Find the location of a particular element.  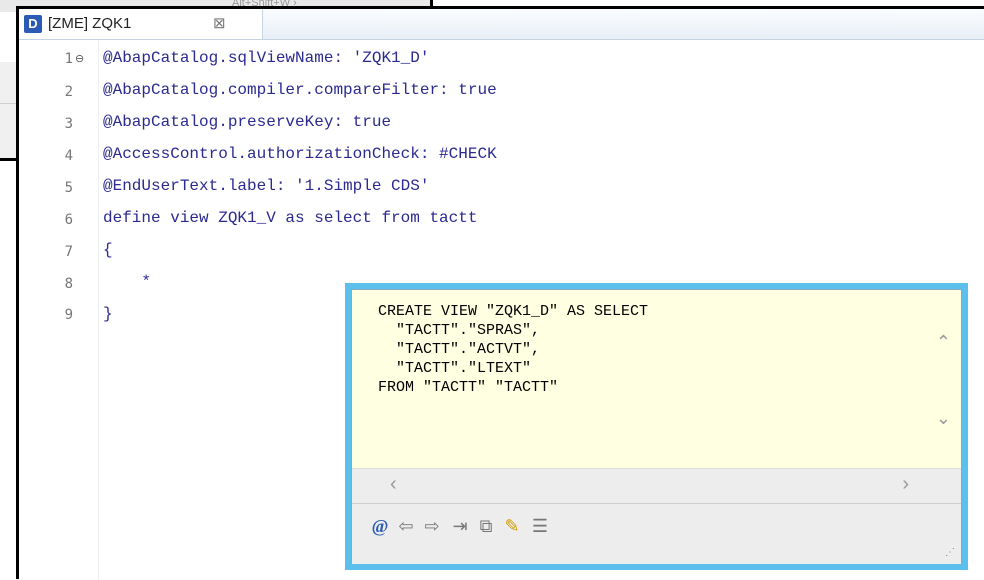

code-line: * is located at coordinates (127, 282).